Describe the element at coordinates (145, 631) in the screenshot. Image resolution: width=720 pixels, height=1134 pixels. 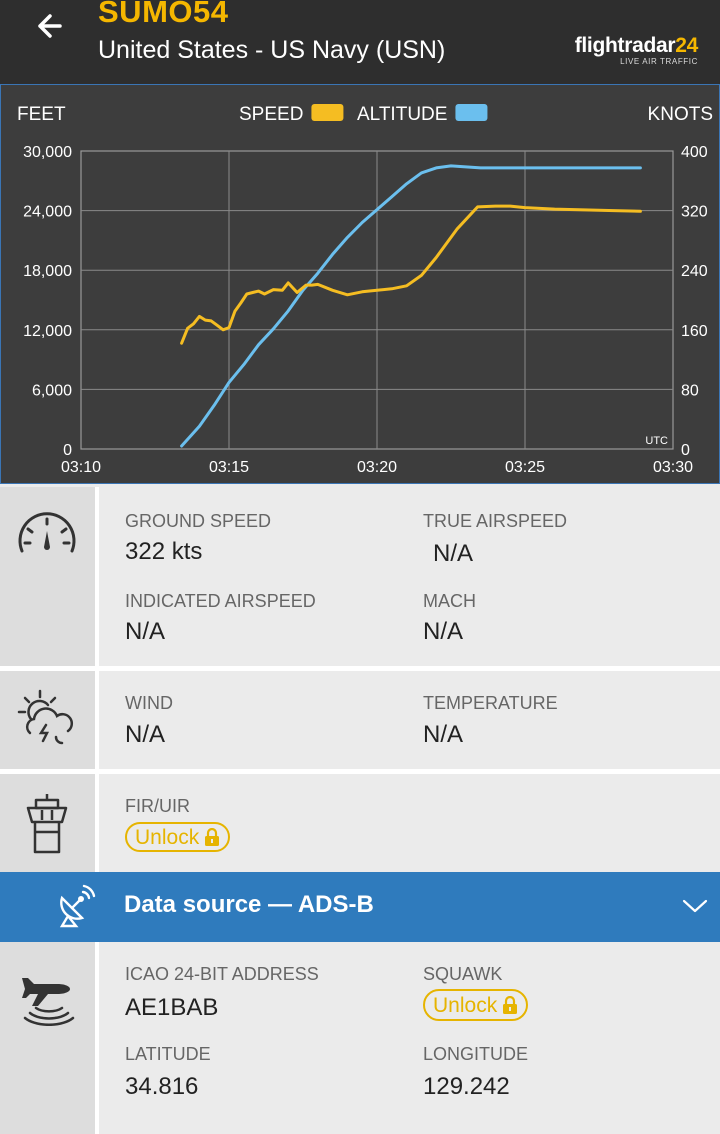
I see `indicated-airspeed-value: N/A` at that location.